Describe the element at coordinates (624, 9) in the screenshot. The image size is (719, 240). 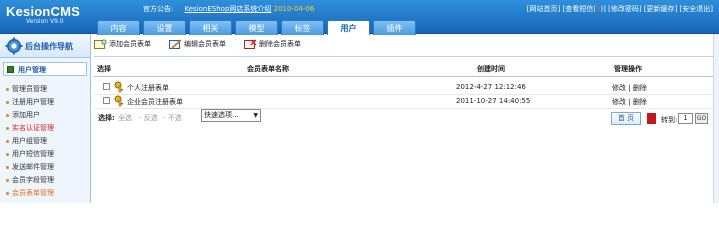
I see `password-link: [修改密码]` at that location.